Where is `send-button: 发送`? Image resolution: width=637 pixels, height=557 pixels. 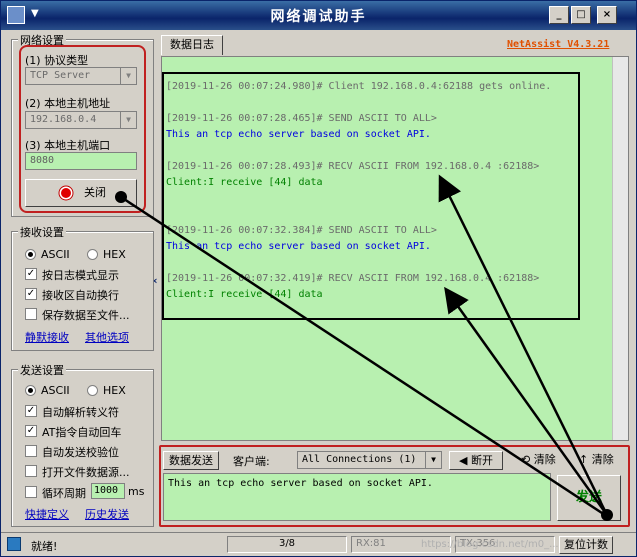
send-button: 发送 is located at coordinates (589, 498).